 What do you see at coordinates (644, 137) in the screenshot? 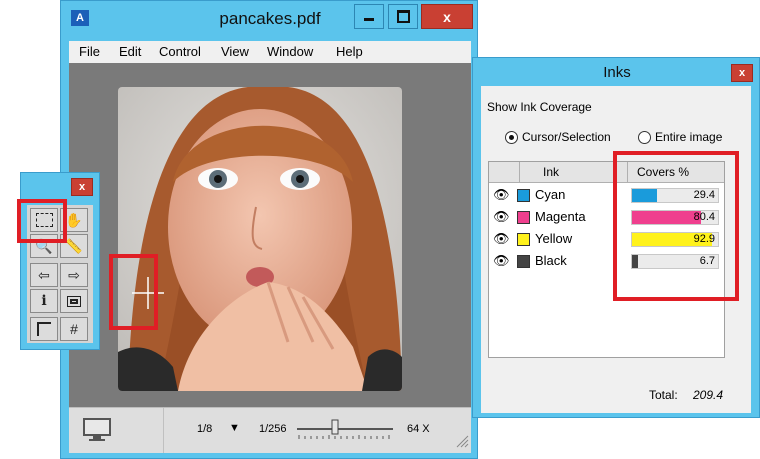
I see `radio-unselected-icon` at bounding box center [644, 137].